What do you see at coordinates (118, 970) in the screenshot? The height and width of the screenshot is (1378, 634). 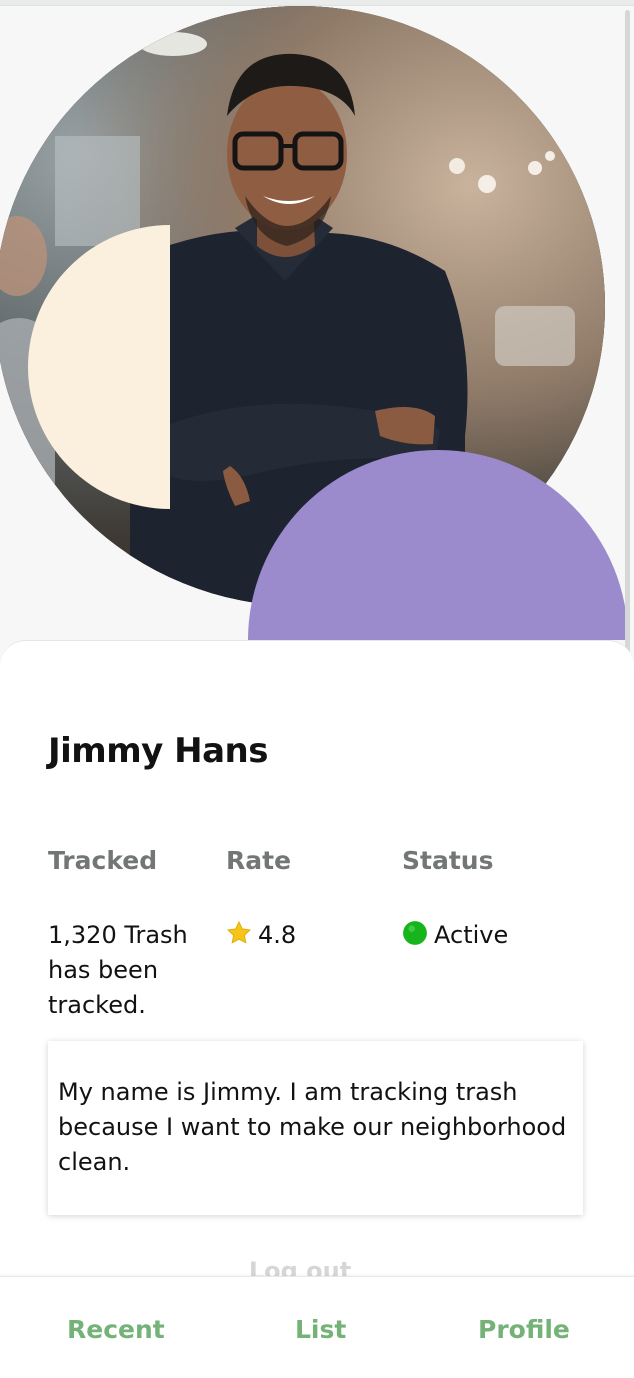 I see `tracked-value: 1,320 Trash has been tracked.` at bounding box center [118, 970].